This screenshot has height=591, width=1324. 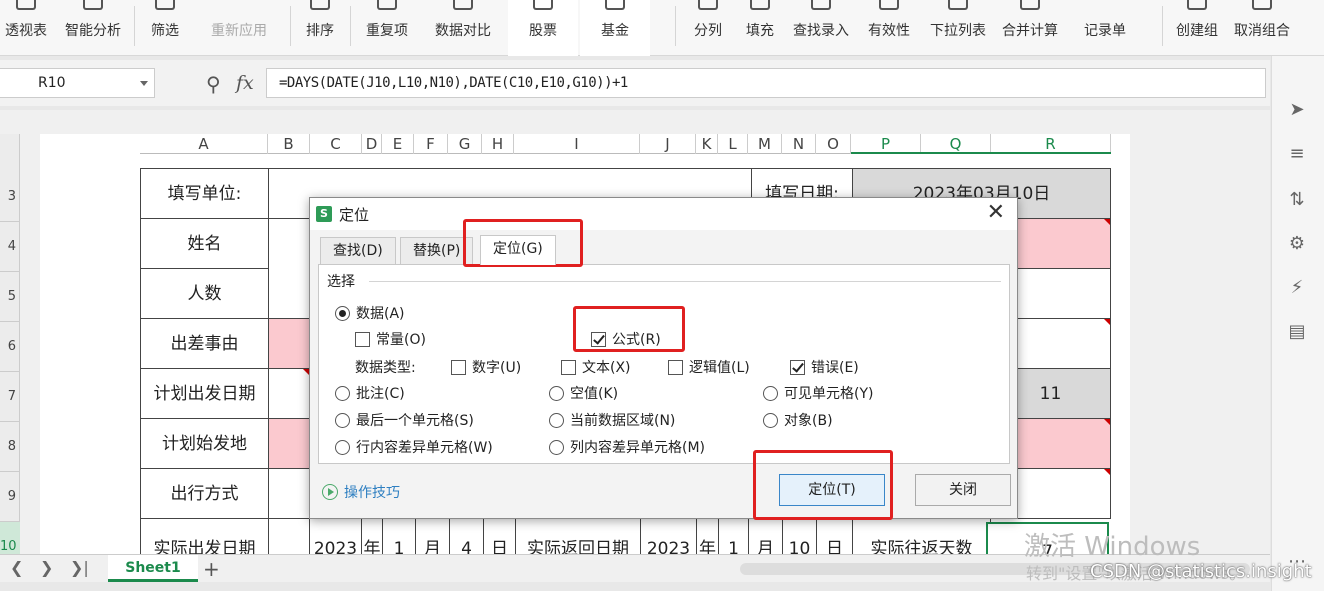 I want to click on cell-actual-days-label: 实际往返天数, so click(x=921, y=536).